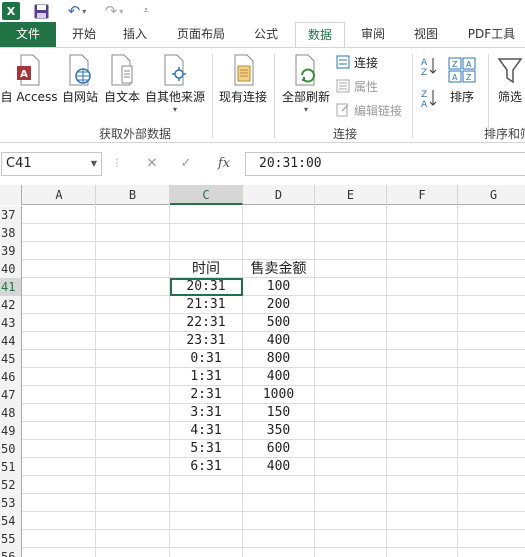 The height and width of the screenshot is (557, 525). What do you see at coordinates (133, 395) in the screenshot?
I see `cell-b47` at bounding box center [133, 395].